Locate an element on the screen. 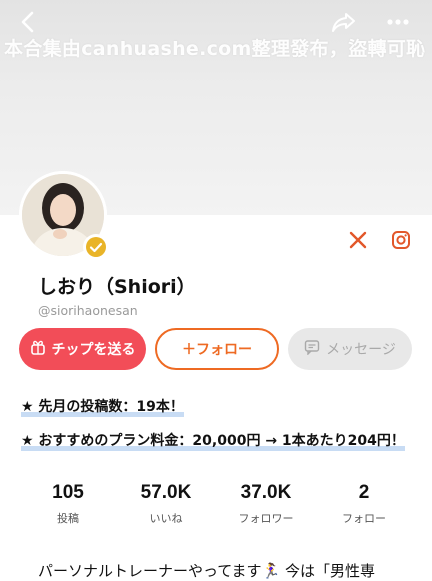 The height and width of the screenshot is (581, 432). instagram-icon is located at coordinates (401, 240).